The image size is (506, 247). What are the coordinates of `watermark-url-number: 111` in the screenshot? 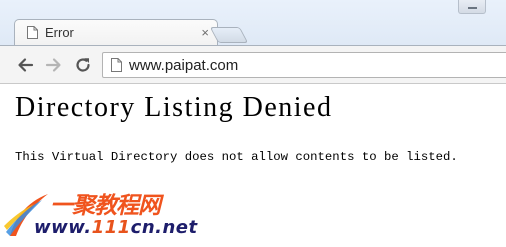 It's located at (111, 227).